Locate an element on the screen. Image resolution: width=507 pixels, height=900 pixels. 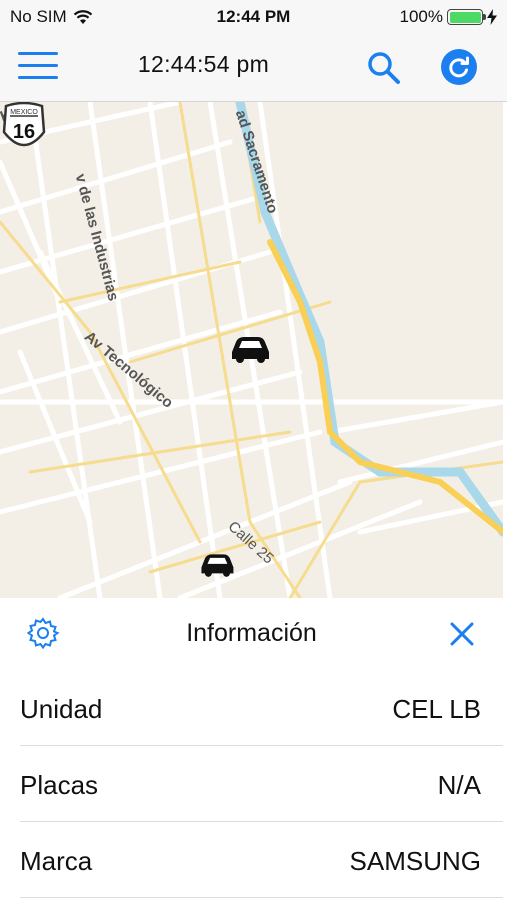
clock-title: 12:44:54 pm is located at coordinates (203, 64).